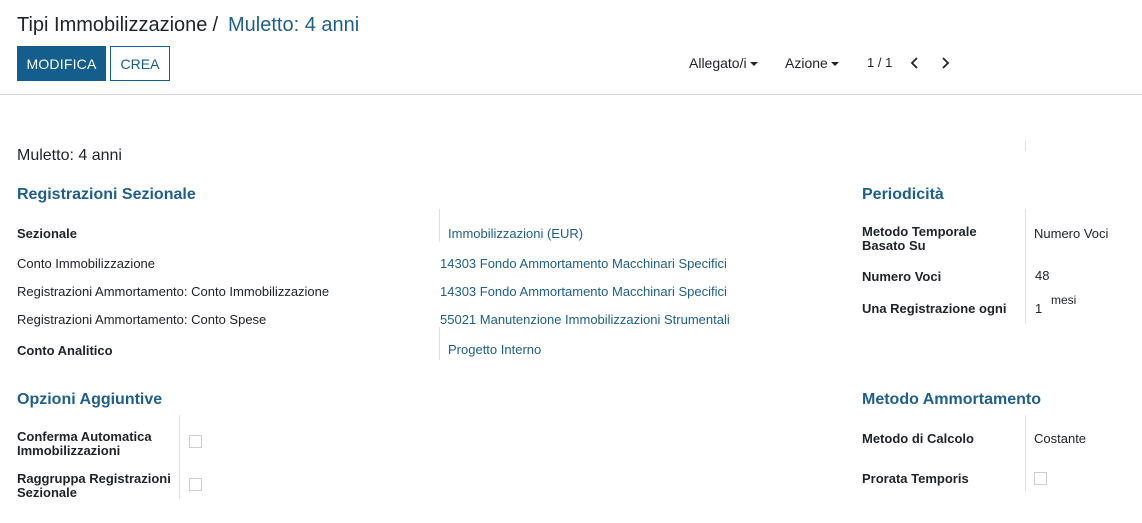  I want to click on time-method-label: Metodo Temporale Basato Su, so click(919, 238).